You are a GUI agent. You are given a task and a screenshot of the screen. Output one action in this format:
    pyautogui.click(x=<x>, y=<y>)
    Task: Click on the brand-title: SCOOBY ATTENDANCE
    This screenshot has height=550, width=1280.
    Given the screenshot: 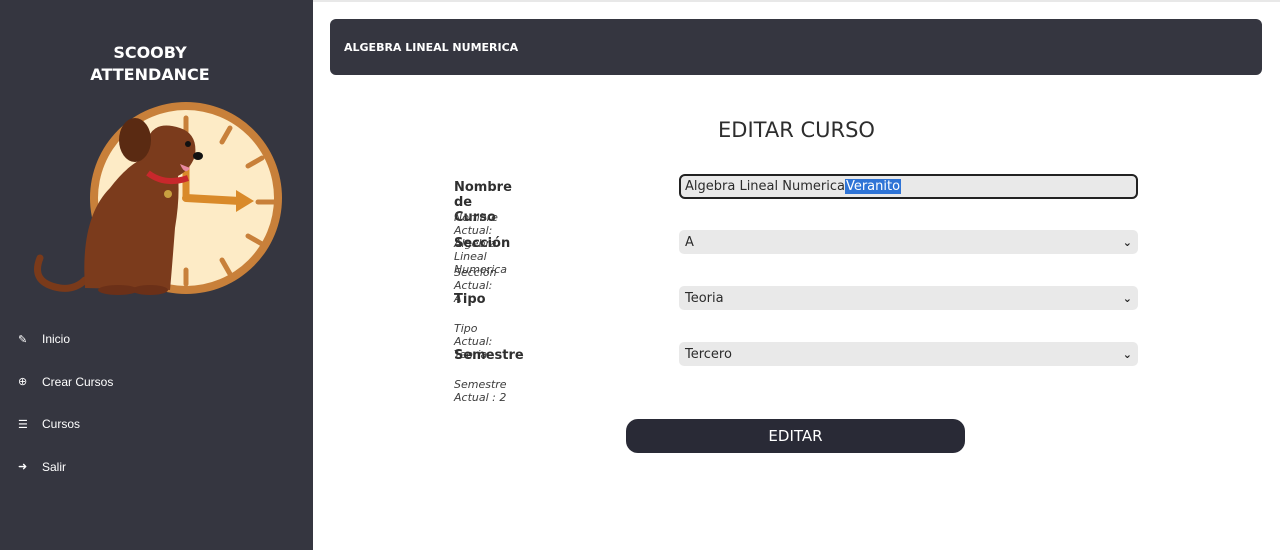 What is the action you would take?
    pyautogui.click(x=150, y=64)
    